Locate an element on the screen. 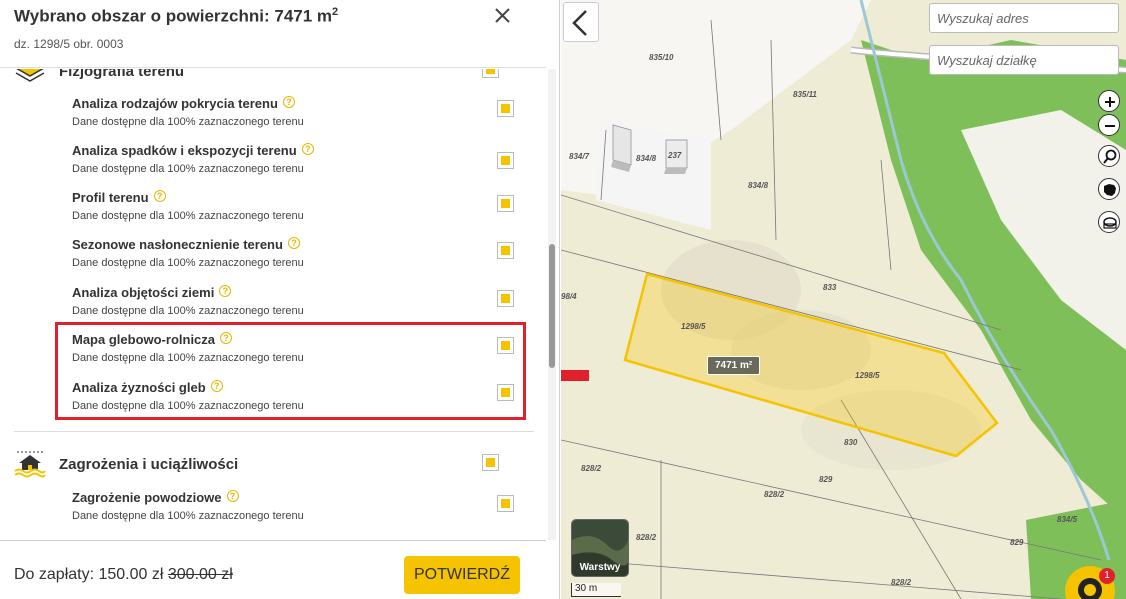 The width and height of the screenshot is (1126, 599). area-badge: 7471 m² is located at coordinates (734, 365).